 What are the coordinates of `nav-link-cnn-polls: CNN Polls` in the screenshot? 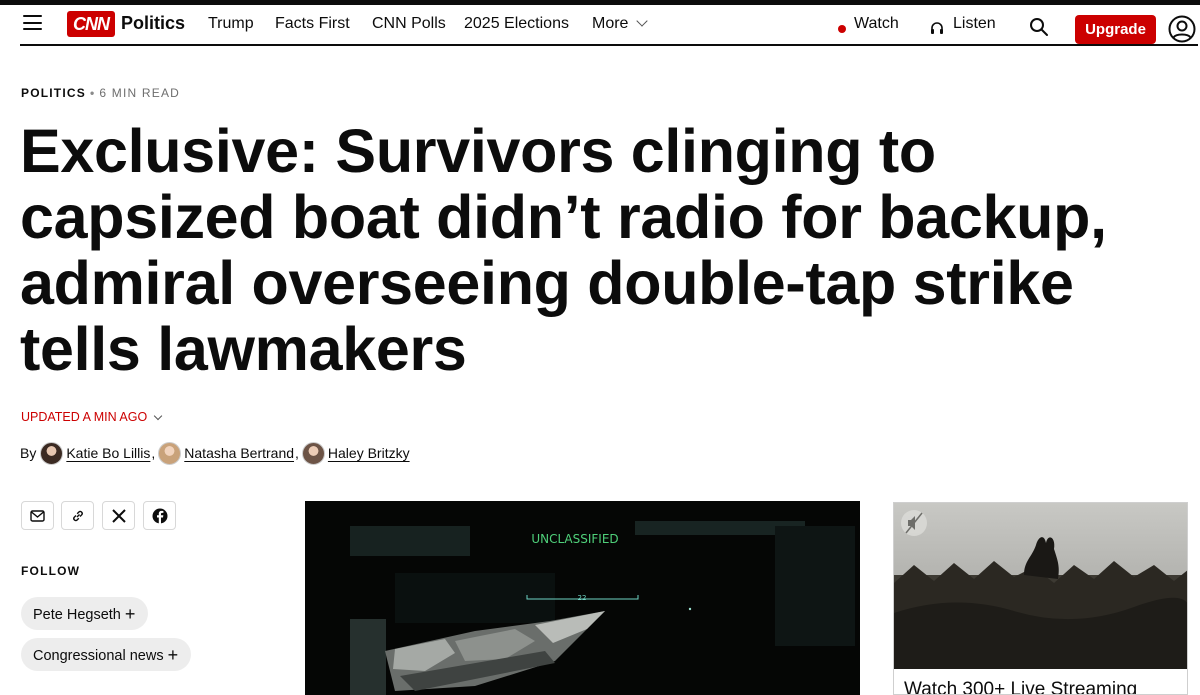 It's located at (409, 24).